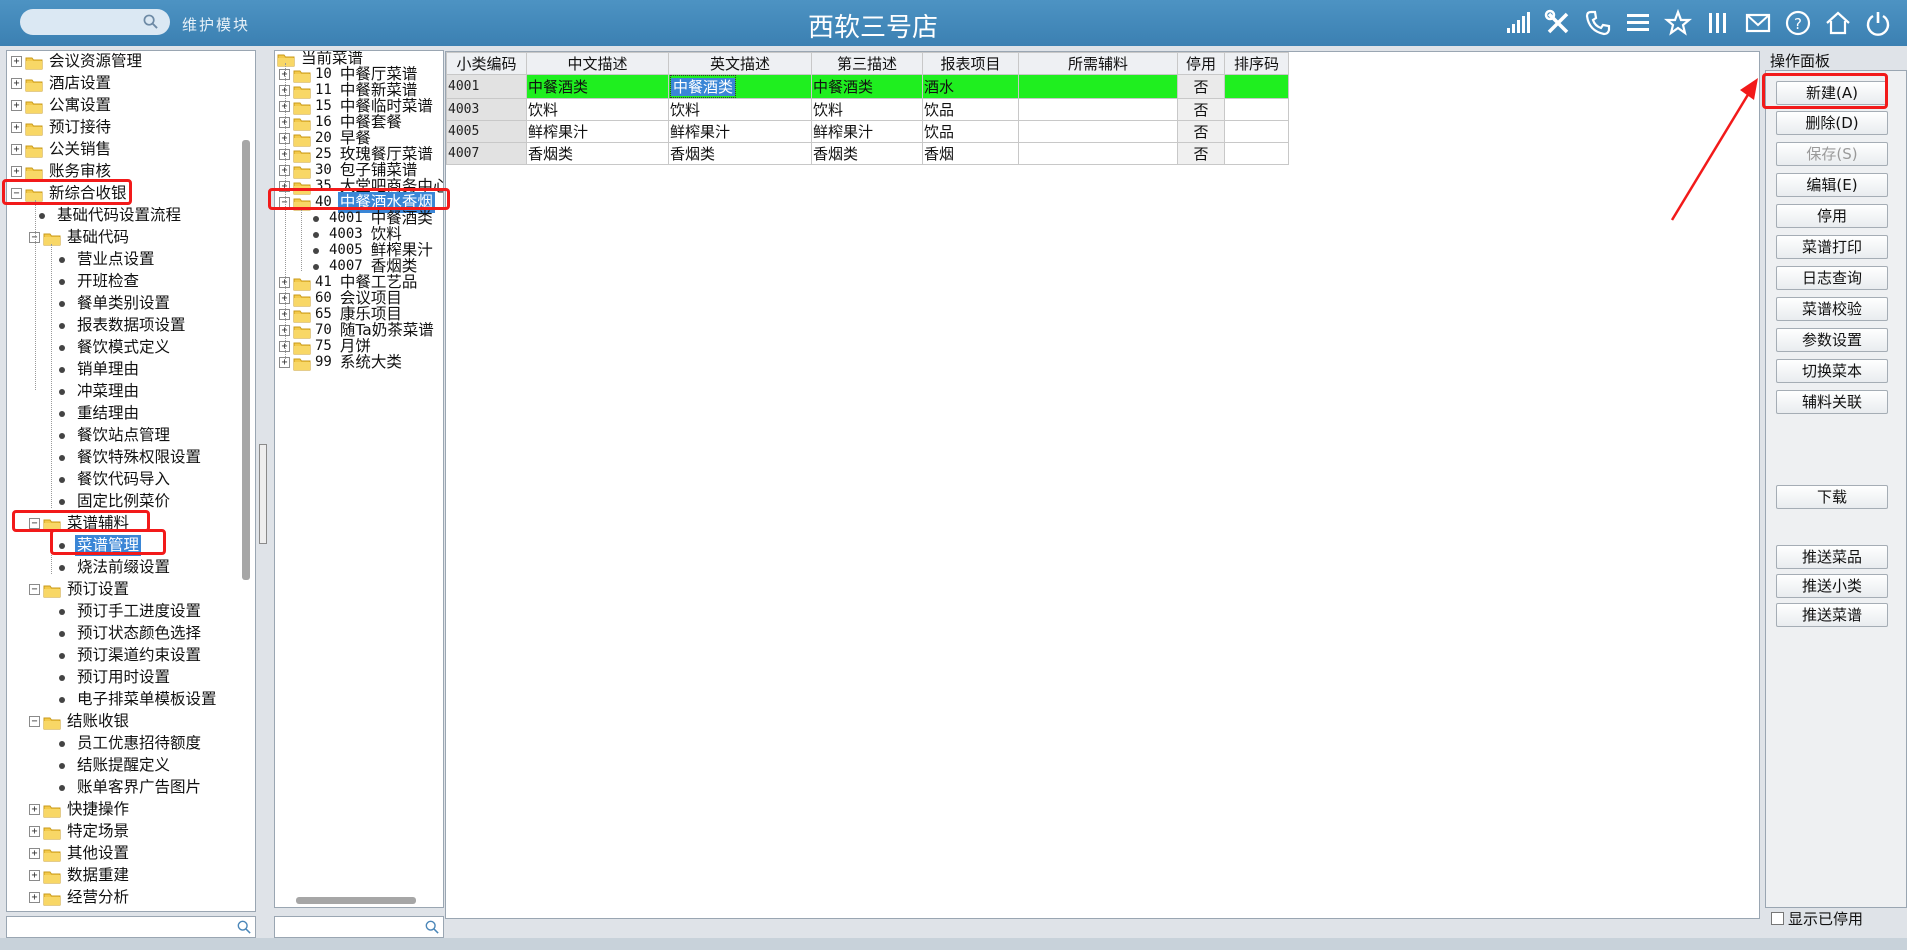 This screenshot has width=1907, height=950. I want to click on table-cell: 中餐酒类, so click(867, 86).